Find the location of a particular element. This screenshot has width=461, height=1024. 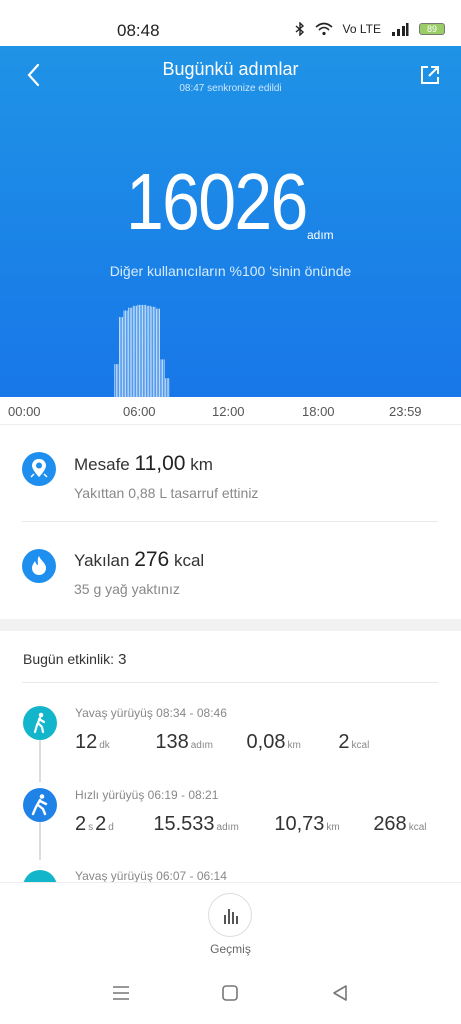

fuel-saved-text: Yakıttan 0,88 L tasarruf ettiniz is located at coordinates (166, 493).